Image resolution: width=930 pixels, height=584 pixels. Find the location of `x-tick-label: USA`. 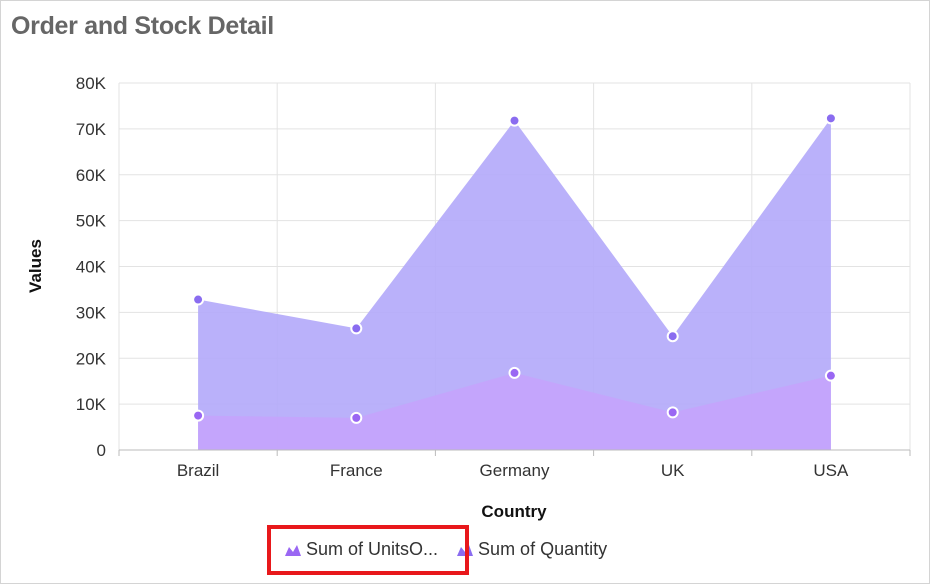

x-tick-label: USA is located at coordinates (831, 470).